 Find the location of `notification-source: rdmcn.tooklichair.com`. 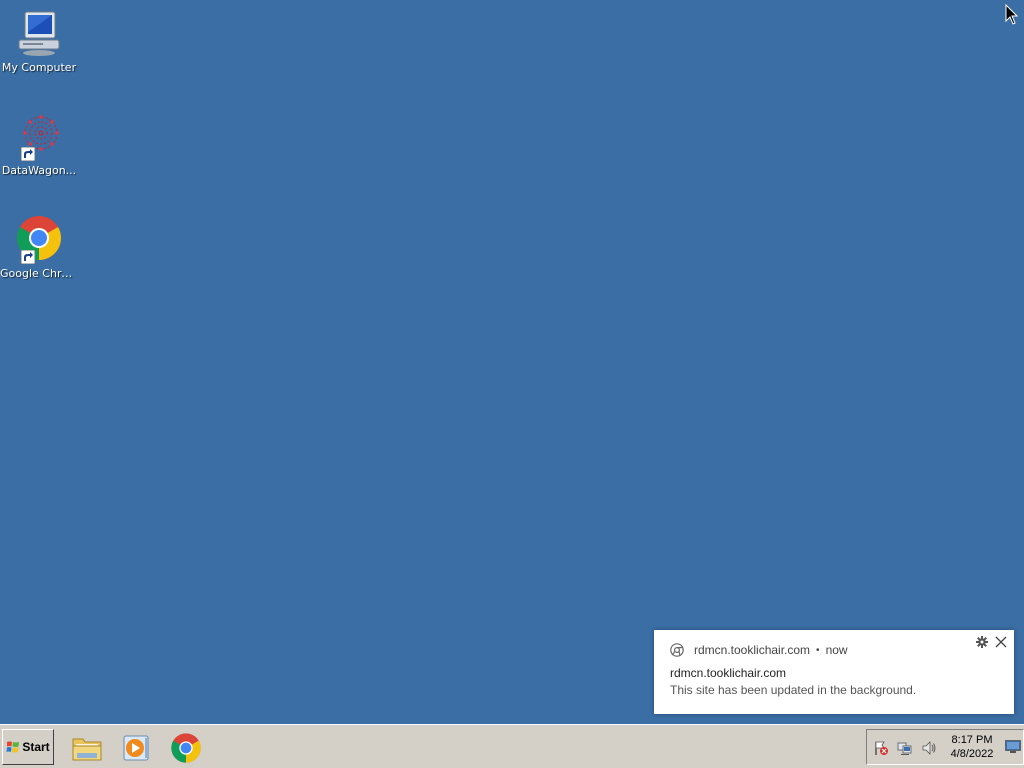

notification-source: rdmcn.tooklichair.com is located at coordinates (752, 650).